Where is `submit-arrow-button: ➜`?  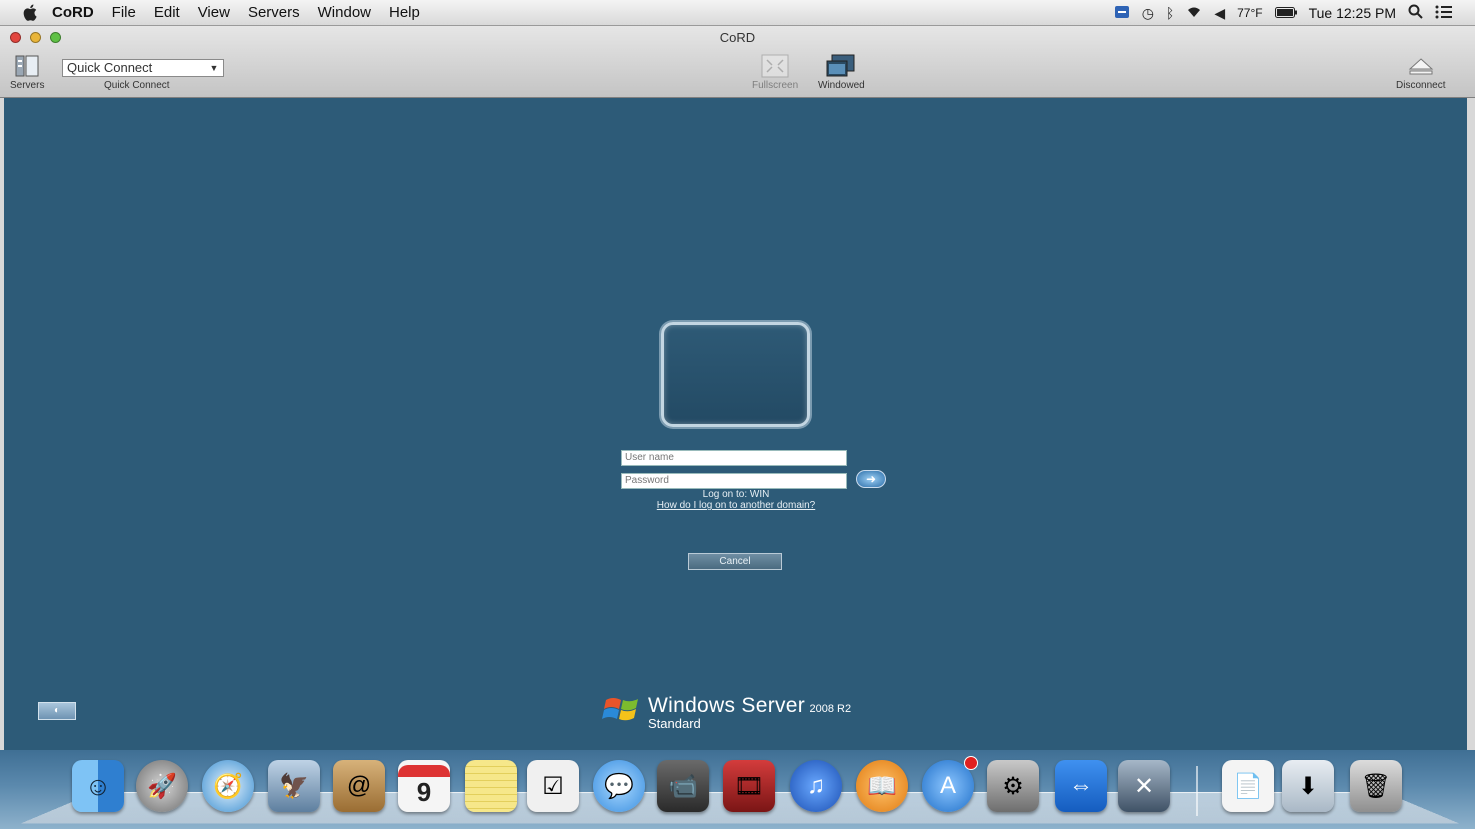 submit-arrow-button: ➜ is located at coordinates (871, 479).